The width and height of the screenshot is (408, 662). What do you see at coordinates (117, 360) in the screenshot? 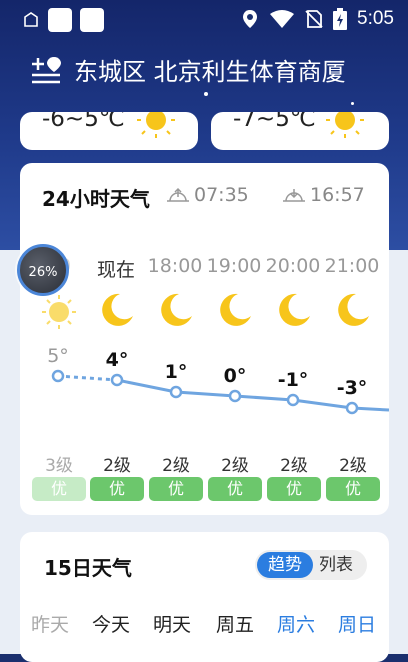
I see `temp-label: 4°` at bounding box center [117, 360].